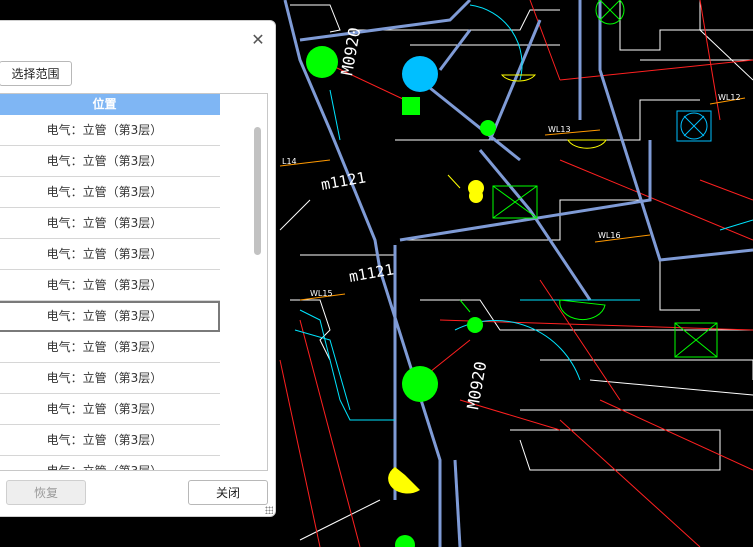 This screenshot has width=753, height=547. What do you see at coordinates (559, 129) in the screenshot?
I see `wire-label-wl13: WL13` at bounding box center [559, 129].